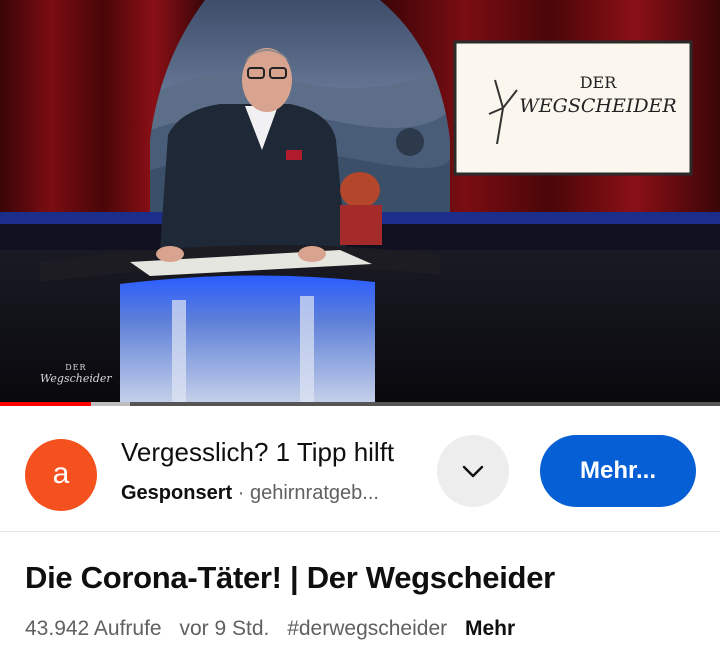 The image size is (720, 649). What do you see at coordinates (177, 493) in the screenshot?
I see `sponsored-label: Gesponsert` at bounding box center [177, 493].